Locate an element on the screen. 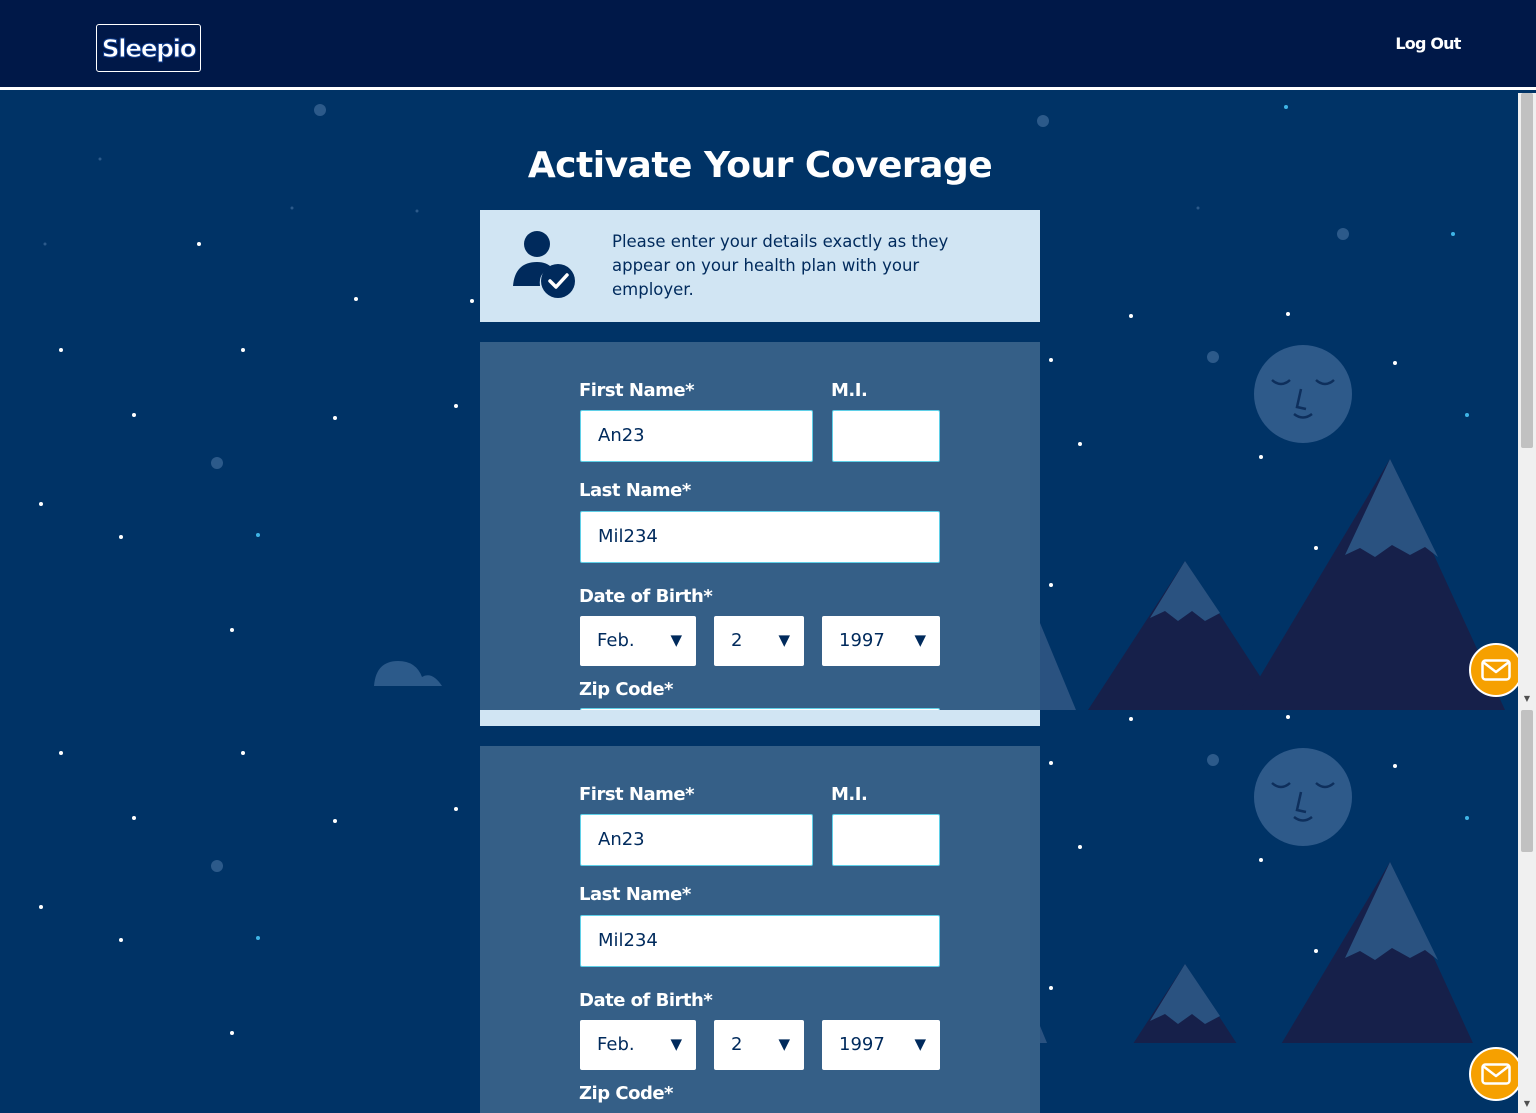  logout-link: Log Out is located at coordinates (1428, 44).